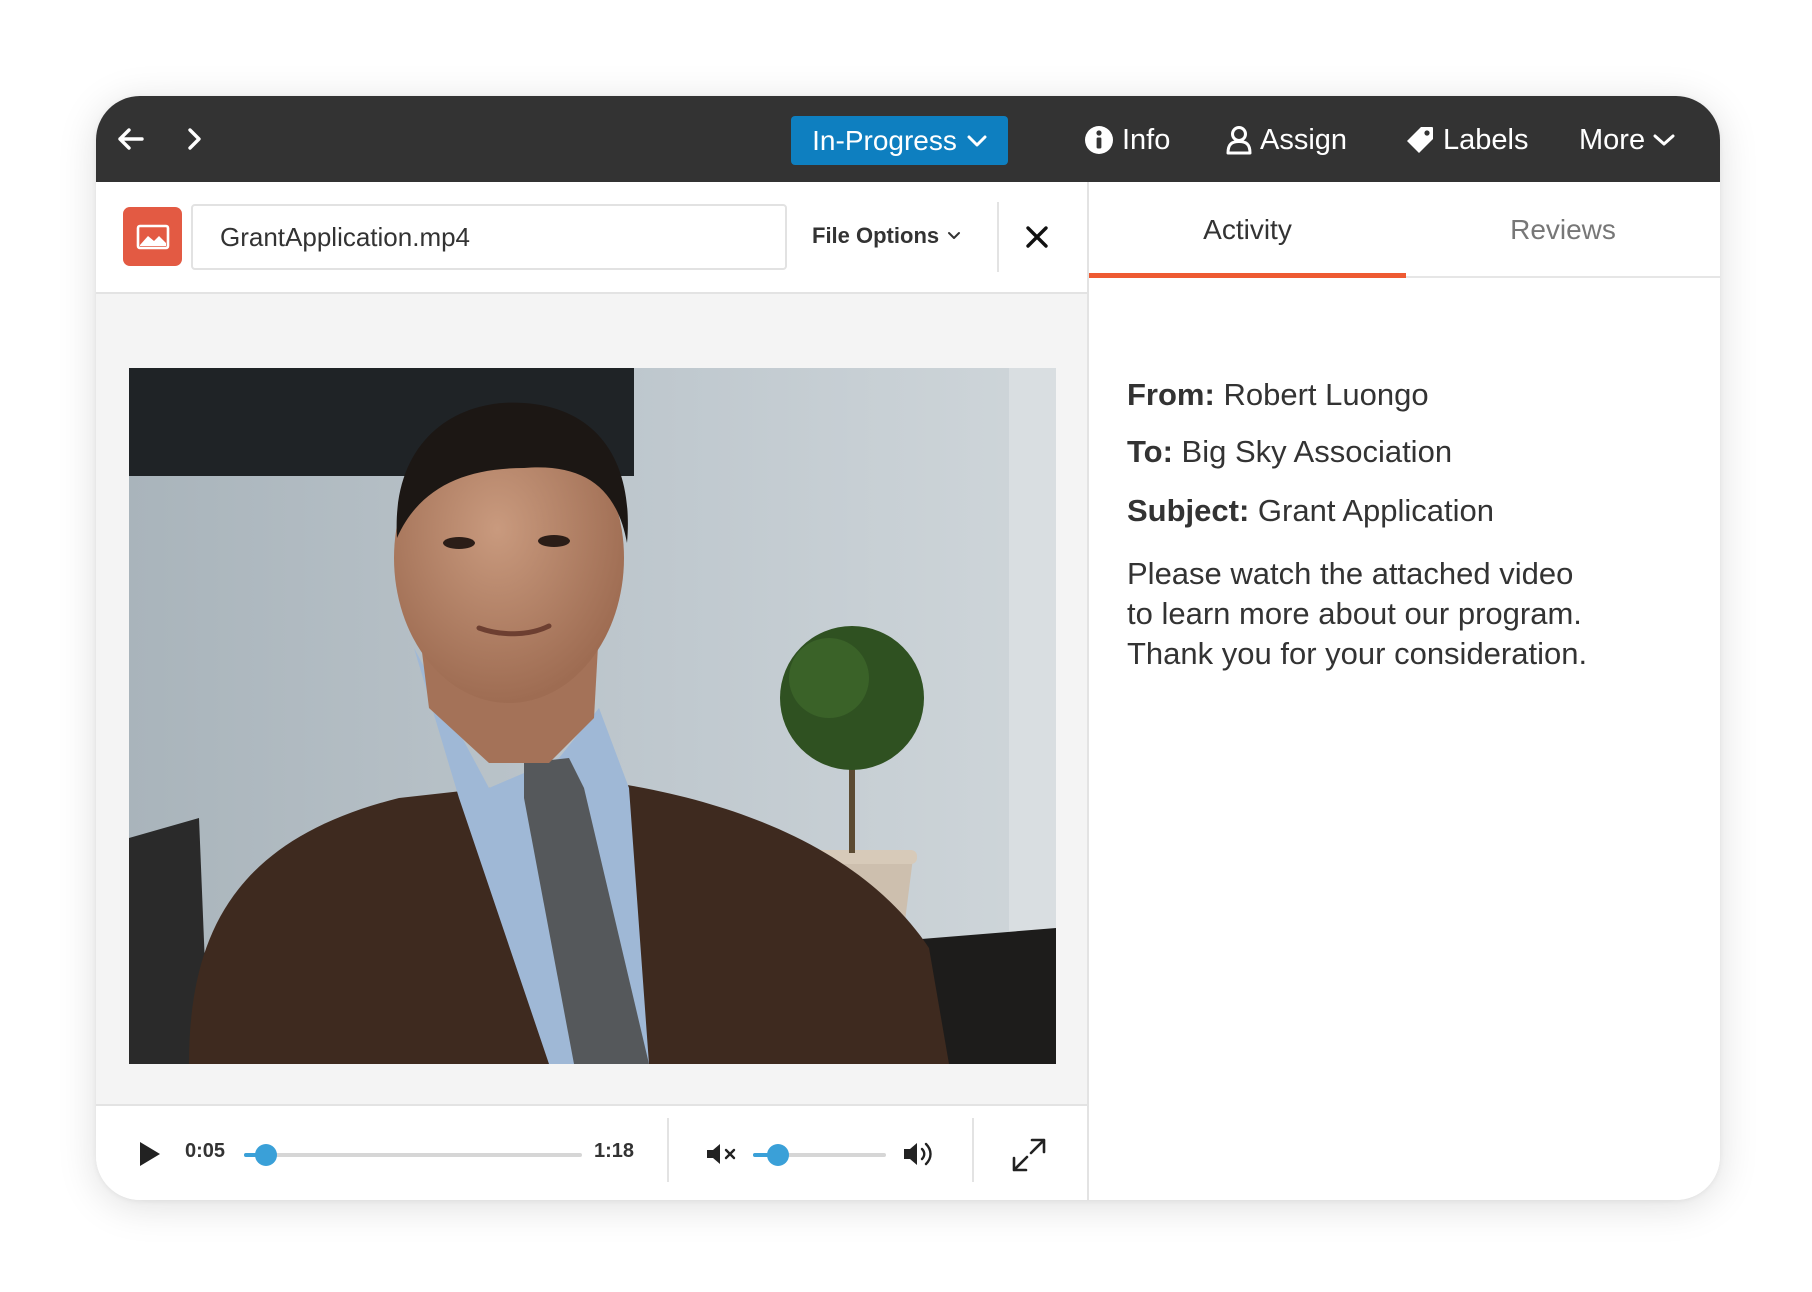 This screenshot has height=1292, width=1812. I want to click on file-options-dropdown: File Options, so click(886, 236).